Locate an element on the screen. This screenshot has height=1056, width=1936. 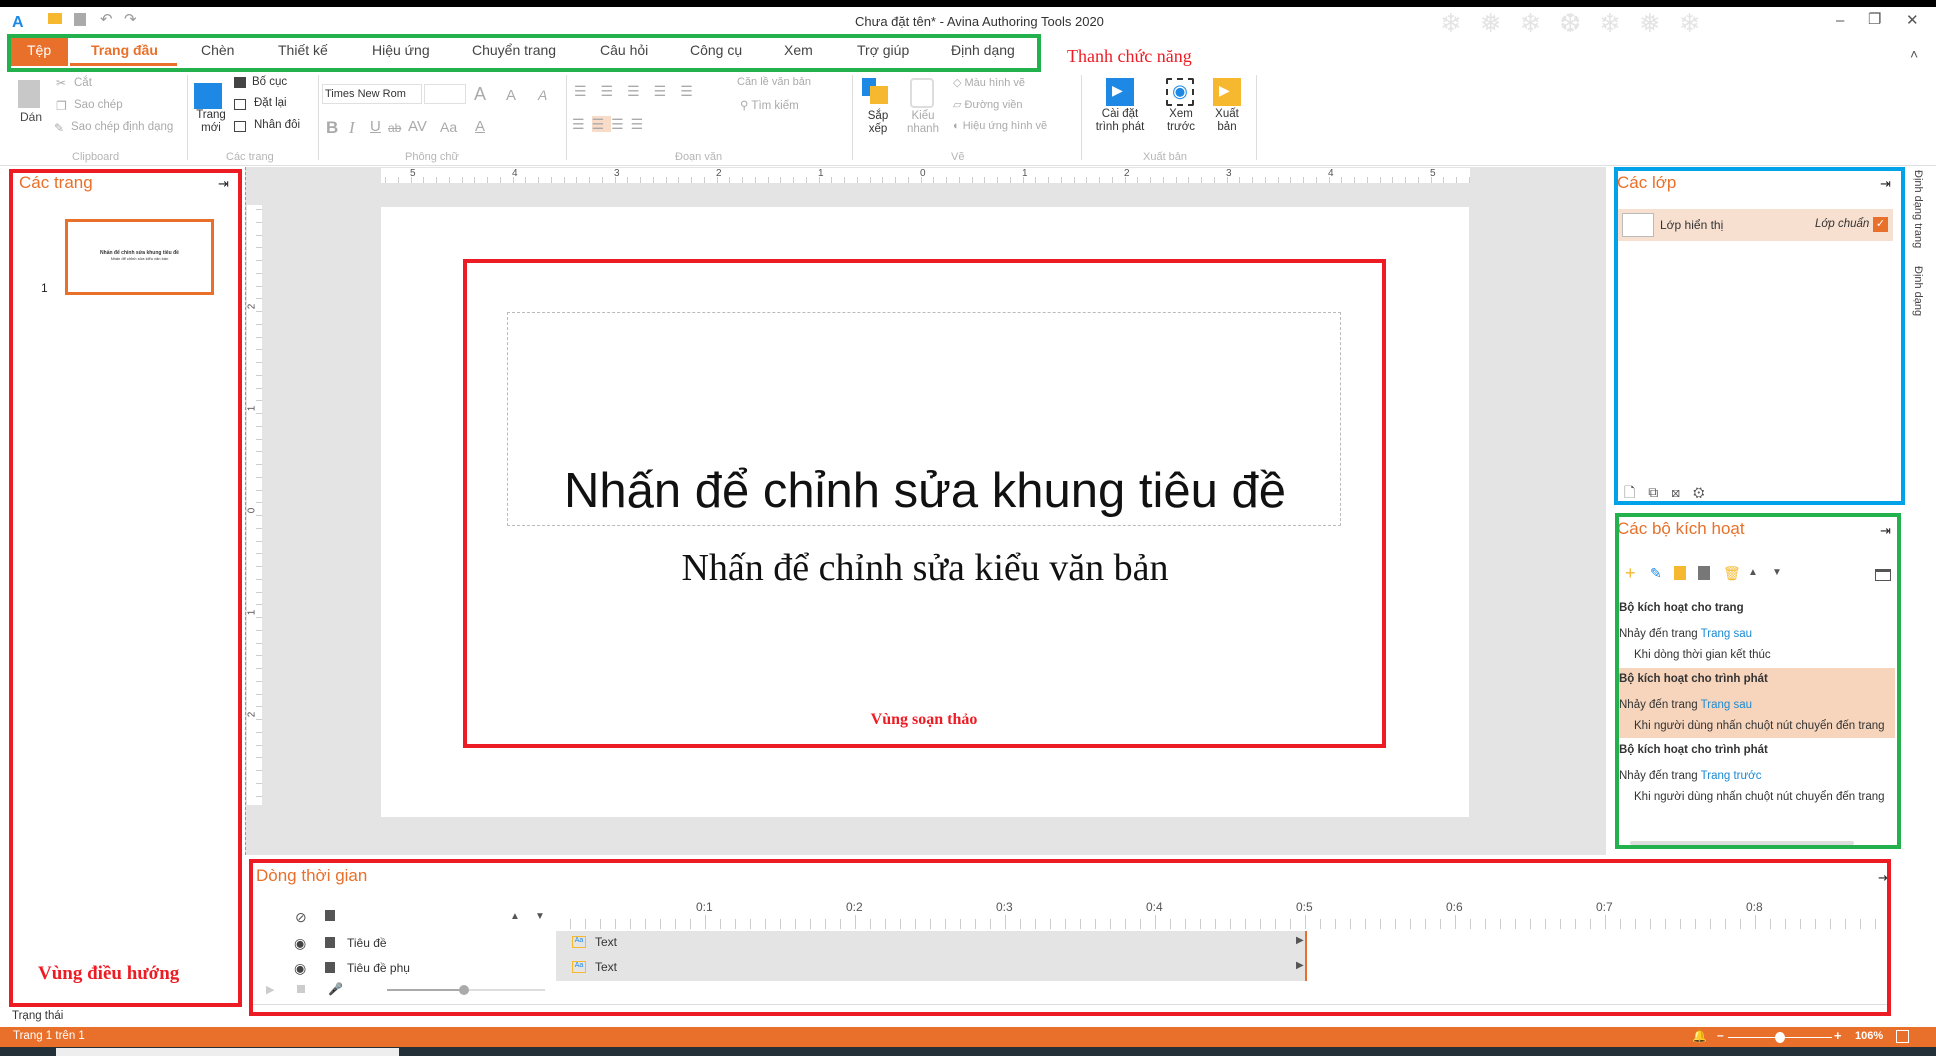
collapse-ribbon-button: ˄ is located at coordinates (1914, 54).